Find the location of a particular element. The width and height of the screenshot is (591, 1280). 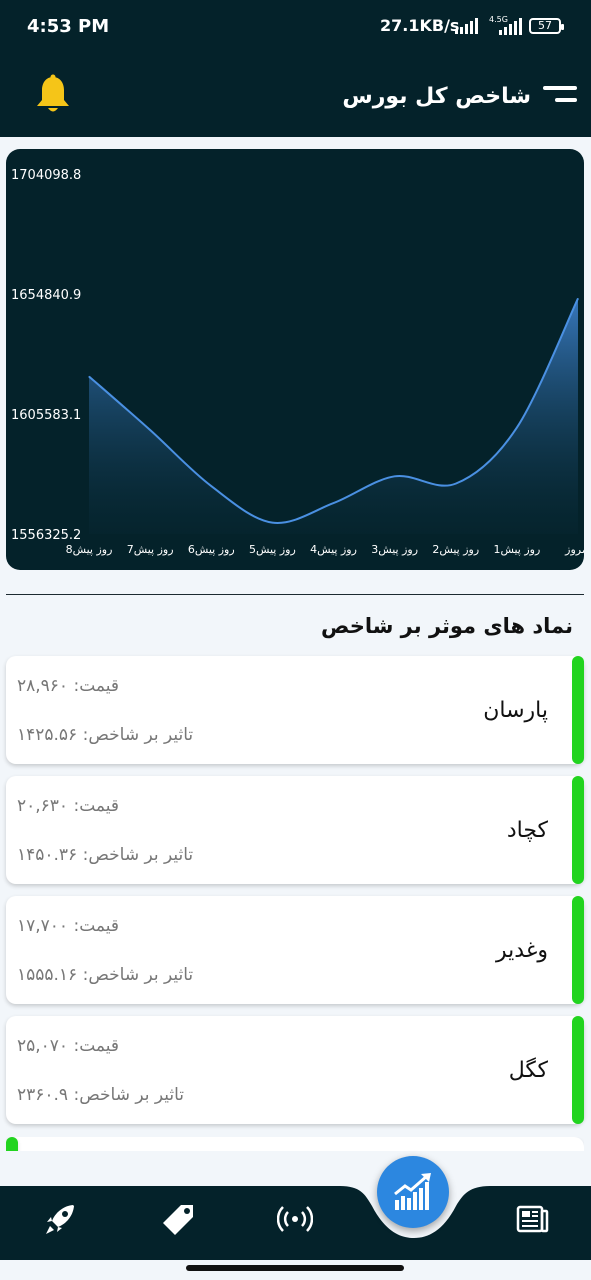

symbol-impact: ۱۵۵۵.۱۶ :تاثیر بر شاخص is located at coordinates (105, 975).